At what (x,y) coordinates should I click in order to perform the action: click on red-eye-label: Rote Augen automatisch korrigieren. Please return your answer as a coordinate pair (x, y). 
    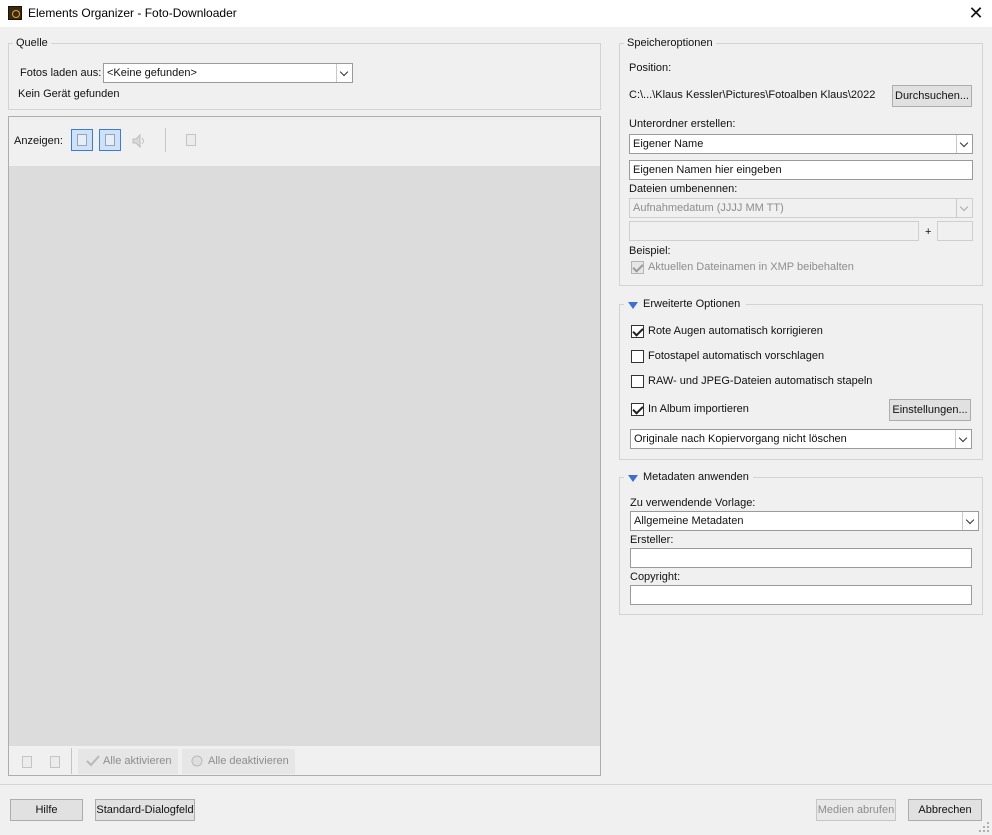
    Looking at the image, I should click on (735, 331).